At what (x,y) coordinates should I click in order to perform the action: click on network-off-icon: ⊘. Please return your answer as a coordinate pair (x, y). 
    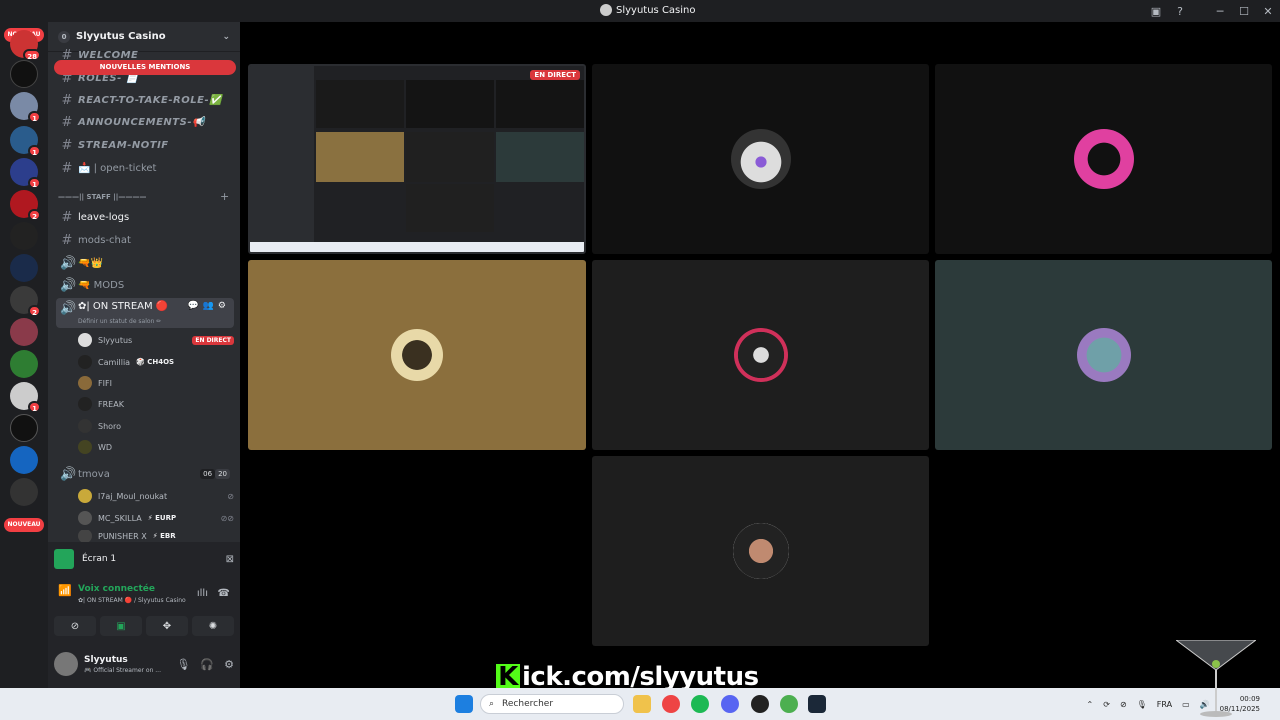
    Looking at the image, I should click on (1123, 704).